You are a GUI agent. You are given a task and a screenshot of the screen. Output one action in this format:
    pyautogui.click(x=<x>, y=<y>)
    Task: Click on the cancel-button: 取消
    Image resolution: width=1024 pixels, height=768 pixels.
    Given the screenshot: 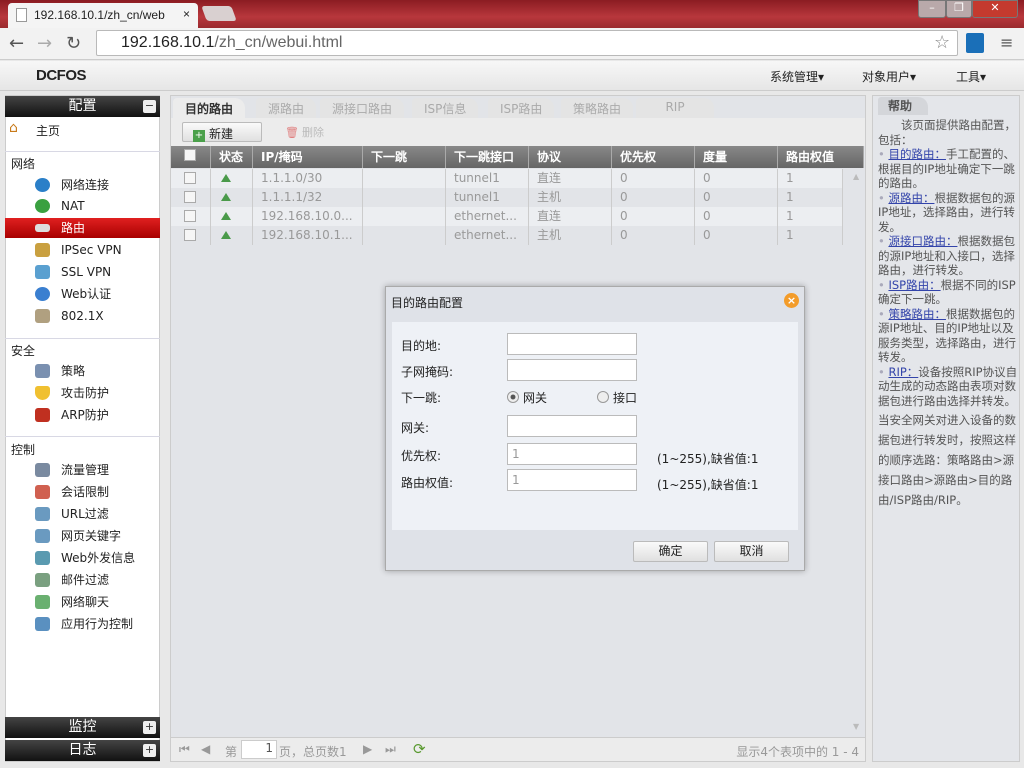 What is the action you would take?
    pyautogui.click(x=751, y=551)
    